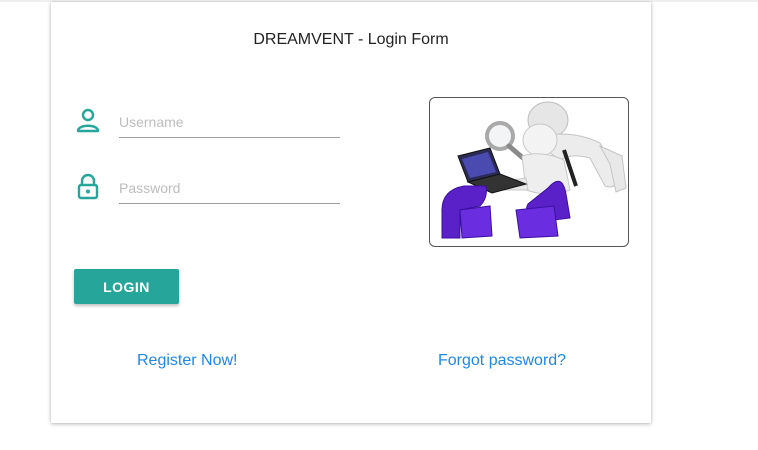 Image resolution: width=758 pixels, height=450 pixels. I want to click on form-title: DREAMVENT - Login Form, so click(351, 39).